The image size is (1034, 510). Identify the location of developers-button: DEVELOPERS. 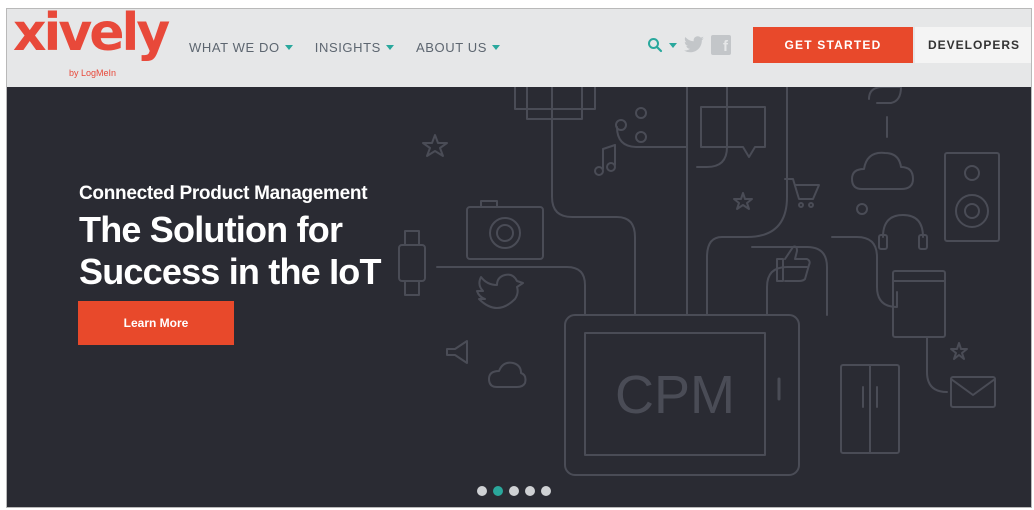
(973, 45).